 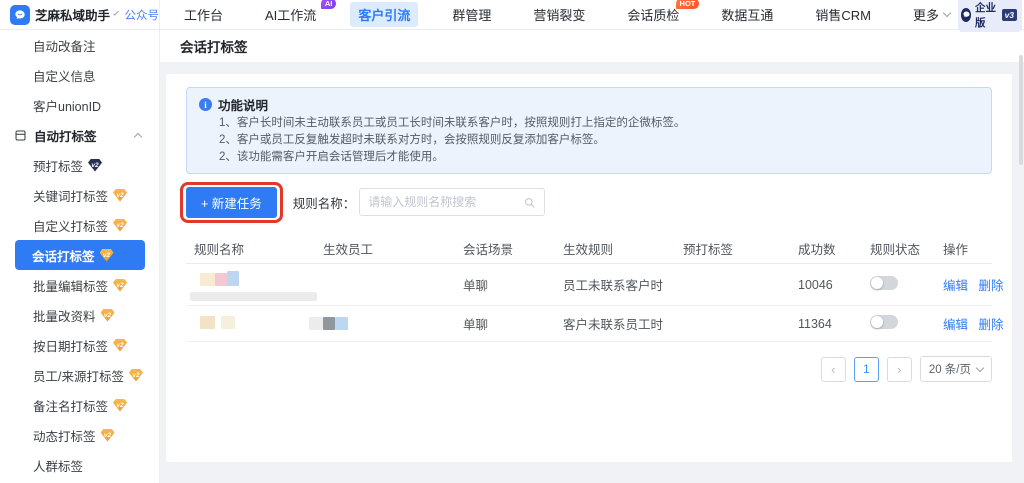 What do you see at coordinates (79, 375) in the screenshot?
I see `sidebar-item-staff-source-tag: 员工/来源打标签 v2` at bounding box center [79, 375].